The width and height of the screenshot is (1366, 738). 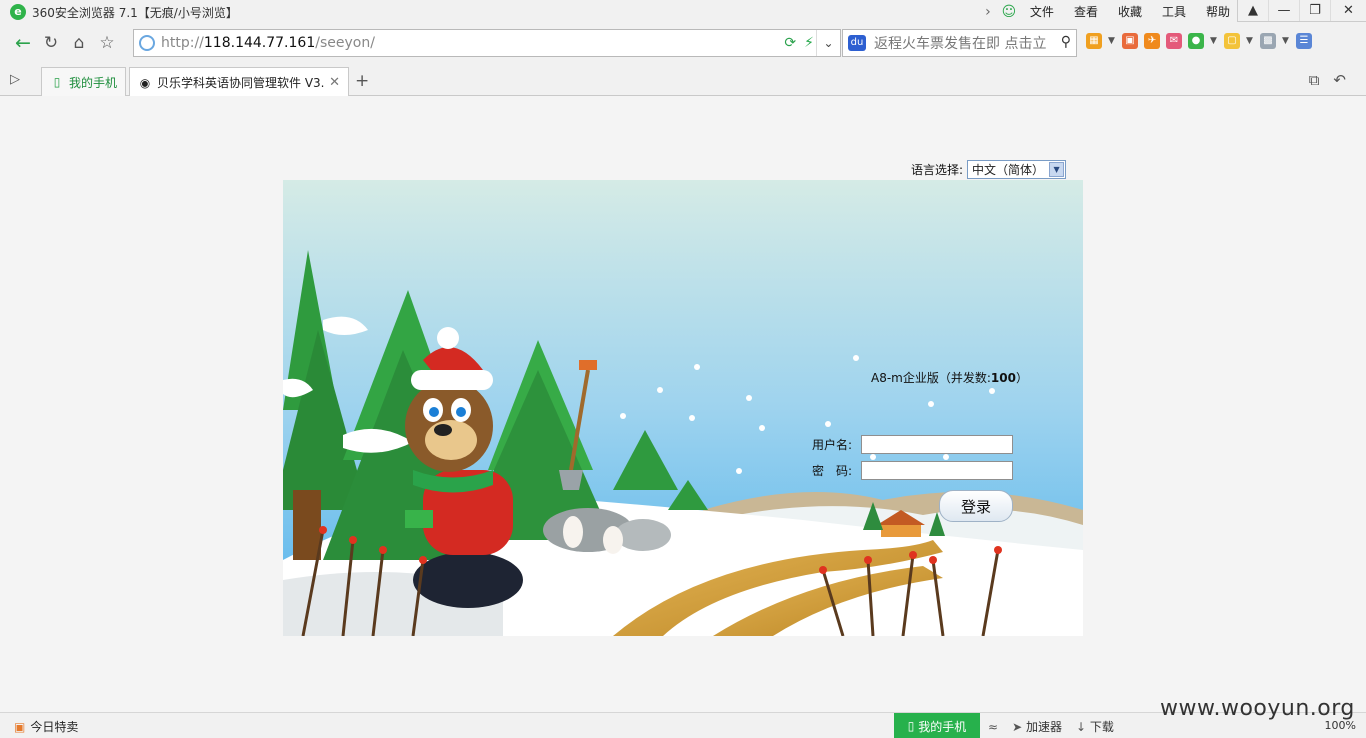 What do you see at coordinates (1109, 12) in the screenshot?
I see `menu-bar: › ☺ 文件 查看 收藏 工具 帮助` at bounding box center [1109, 12].